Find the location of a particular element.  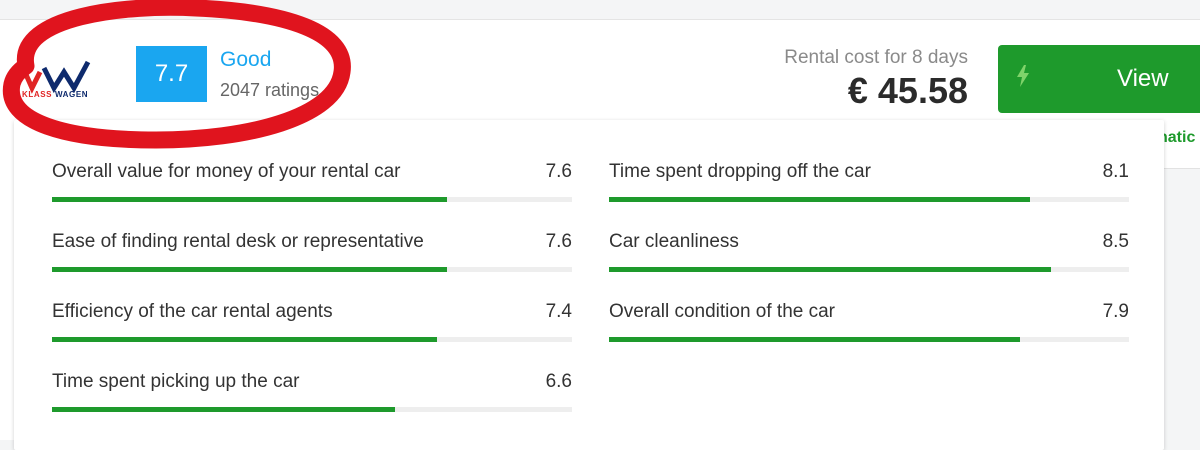

metric-label: Overall condition of the car is located at coordinates (722, 311).